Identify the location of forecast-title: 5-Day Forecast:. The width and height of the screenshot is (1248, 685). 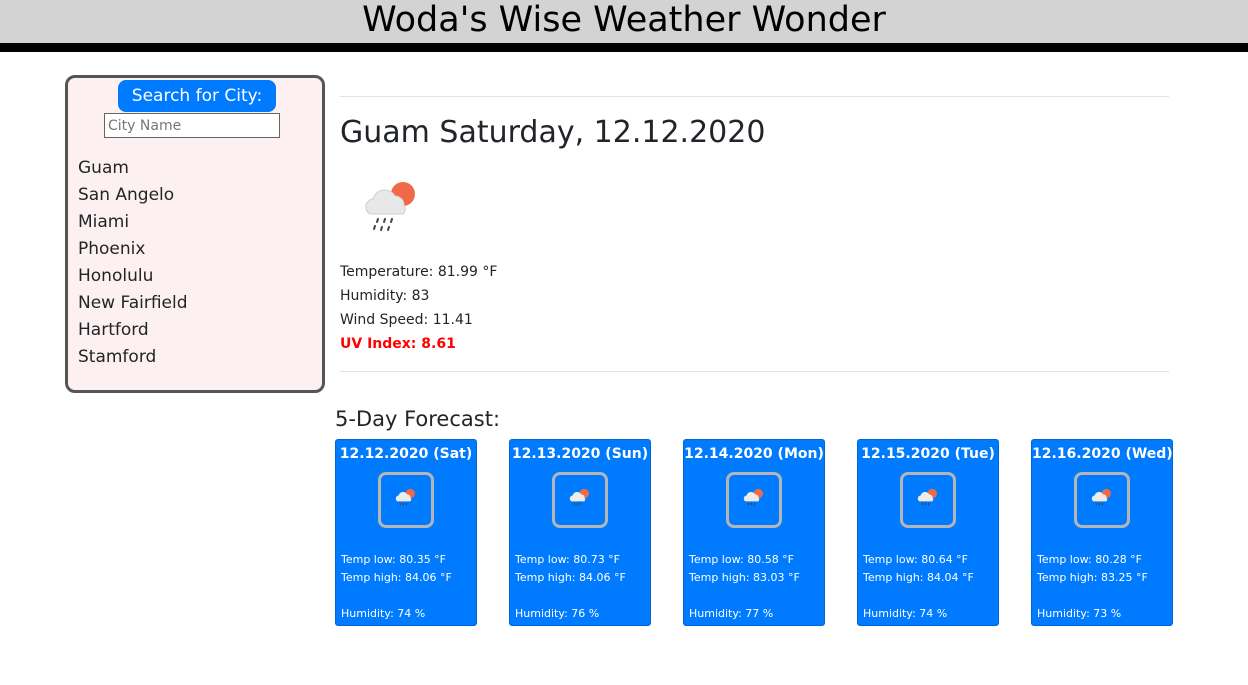
(418, 419).